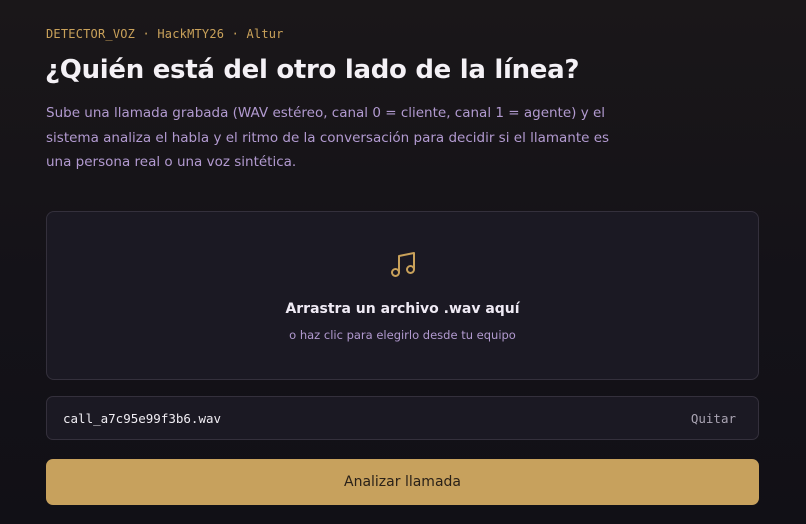 The width and height of the screenshot is (806, 524). What do you see at coordinates (402, 482) in the screenshot?
I see `analyze-call-button: Analizar llamada` at bounding box center [402, 482].